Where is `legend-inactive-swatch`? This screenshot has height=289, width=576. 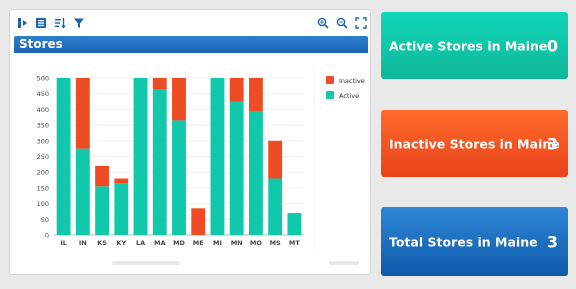
legend-inactive-swatch is located at coordinates (330, 80).